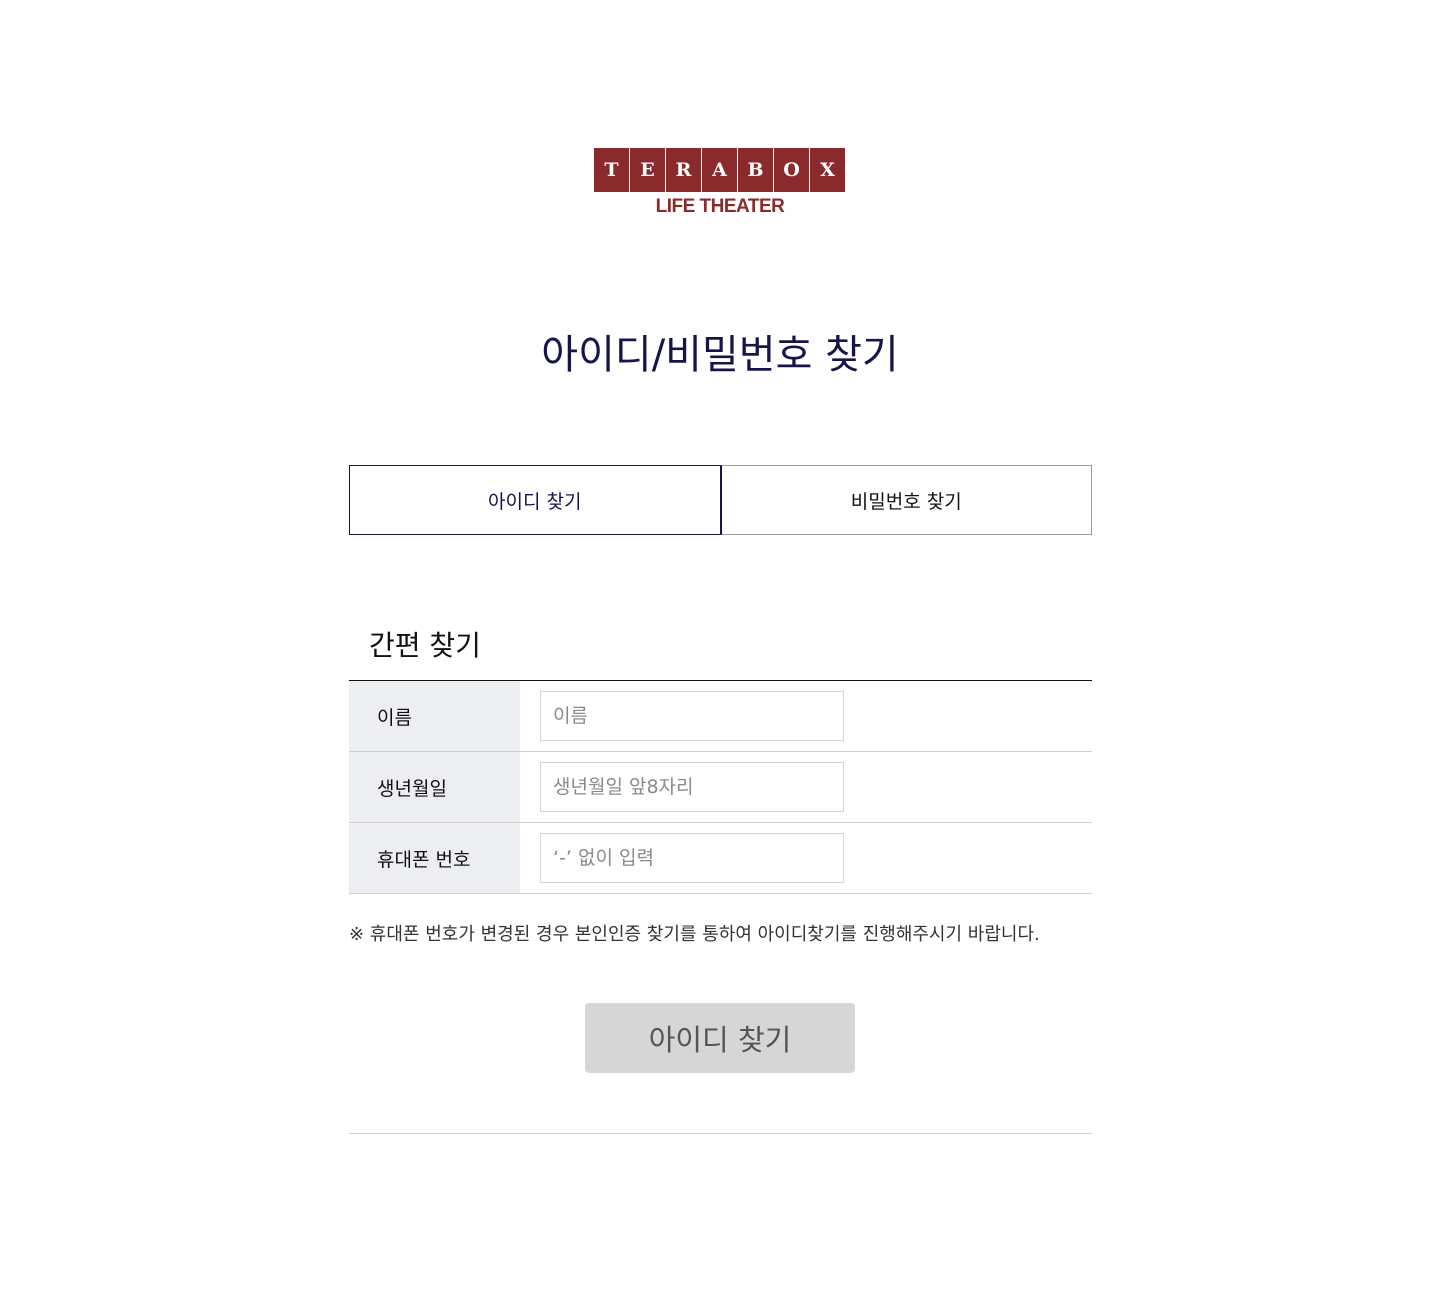 The height and width of the screenshot is (1307, 1440). What do you see at coordinates (692, 716) in the screenshot?
I see `name-input` at bounding box center [692, 716].